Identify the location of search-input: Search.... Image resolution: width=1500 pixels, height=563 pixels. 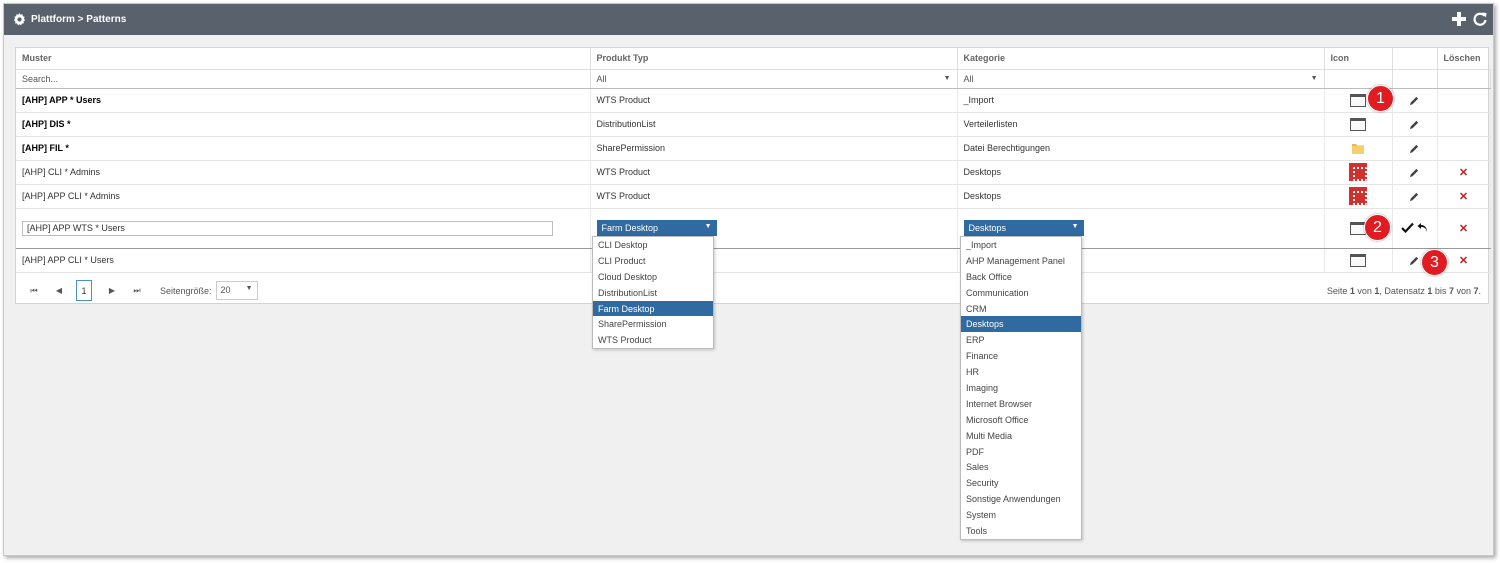
(303, 79).